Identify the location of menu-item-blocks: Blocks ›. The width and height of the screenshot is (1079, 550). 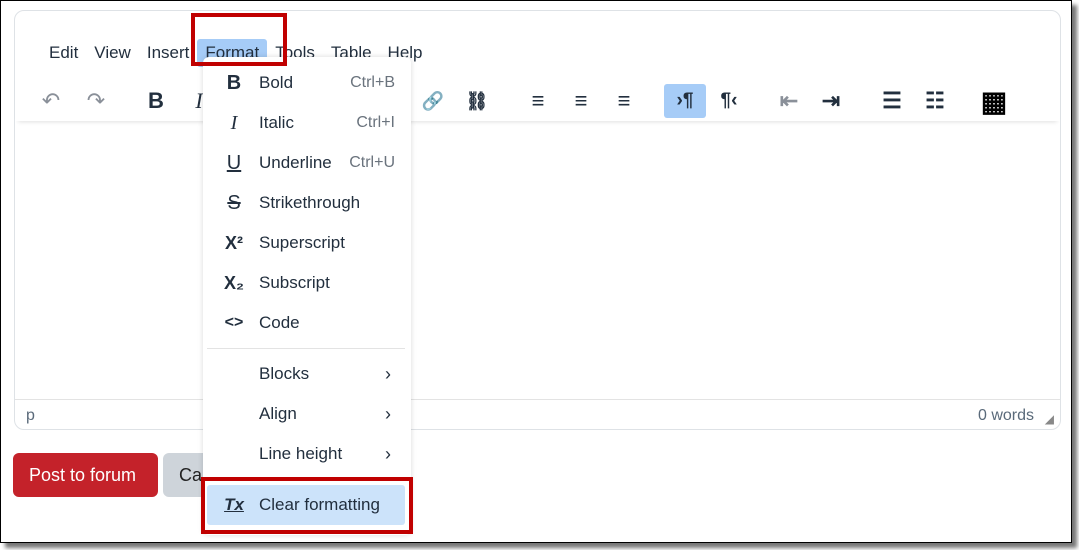
(306, 374).